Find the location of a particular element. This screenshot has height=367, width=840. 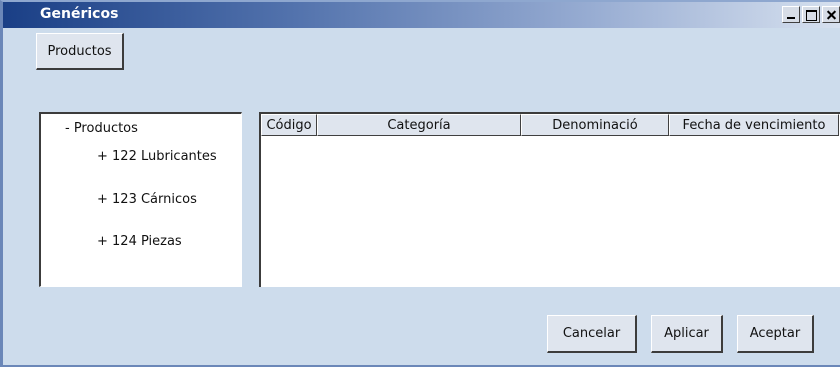

products-button: Productos is located at coordinates (80, 51).